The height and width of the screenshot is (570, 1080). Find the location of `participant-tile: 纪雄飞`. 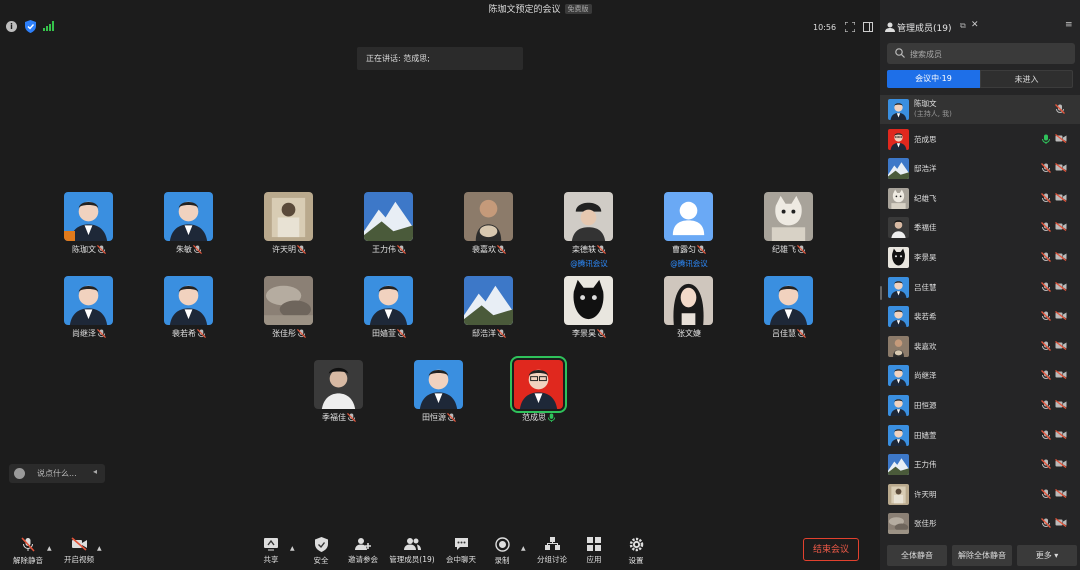

participant-tile: 纪雄飞 is located at coordinates (789, 231).